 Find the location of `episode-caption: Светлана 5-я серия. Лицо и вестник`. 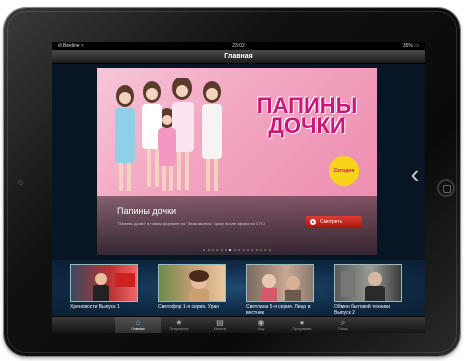

episode-caption: Светлана 5-я серия. Лицо и вестник is located at coordinates (278, 310).